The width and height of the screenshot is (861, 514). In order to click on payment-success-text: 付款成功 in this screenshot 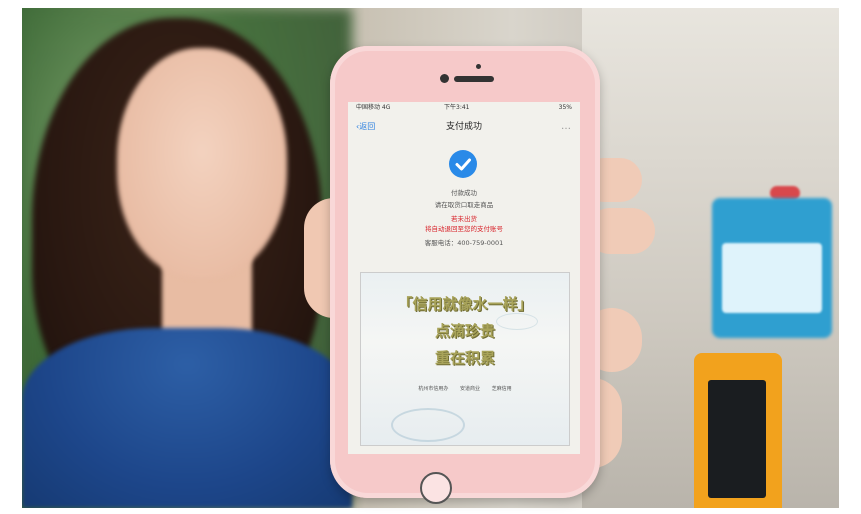, I will do `click(464, 193)`.